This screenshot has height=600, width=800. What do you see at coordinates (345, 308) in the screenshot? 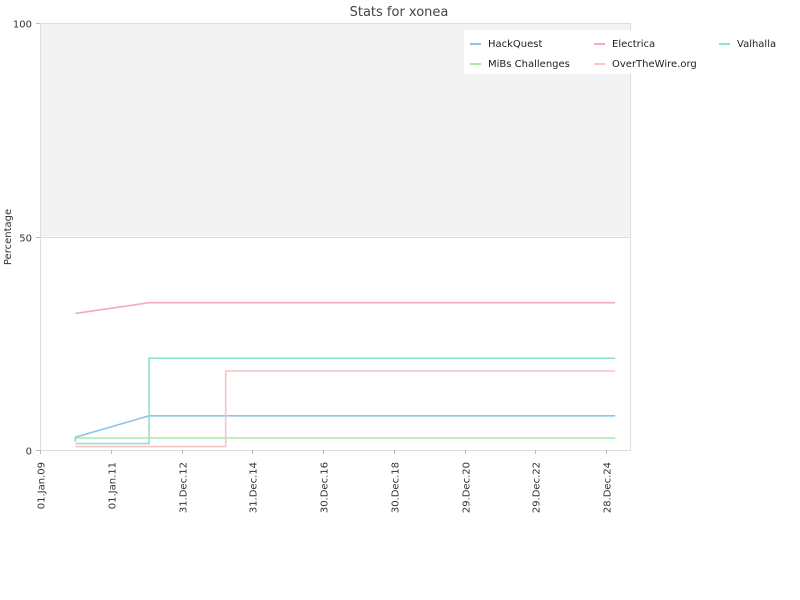
I see `series-line-electrica` at bounding box center [345, 308].